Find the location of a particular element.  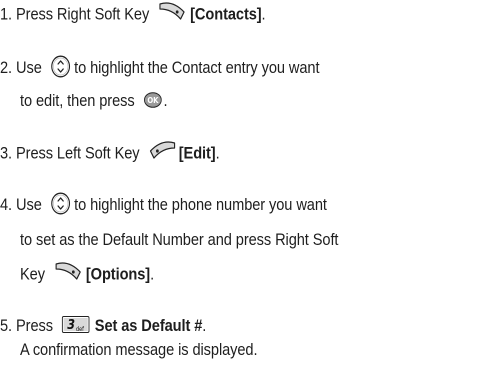

step-1-key-label: [Contacts] is located at coordinates (226, 14).